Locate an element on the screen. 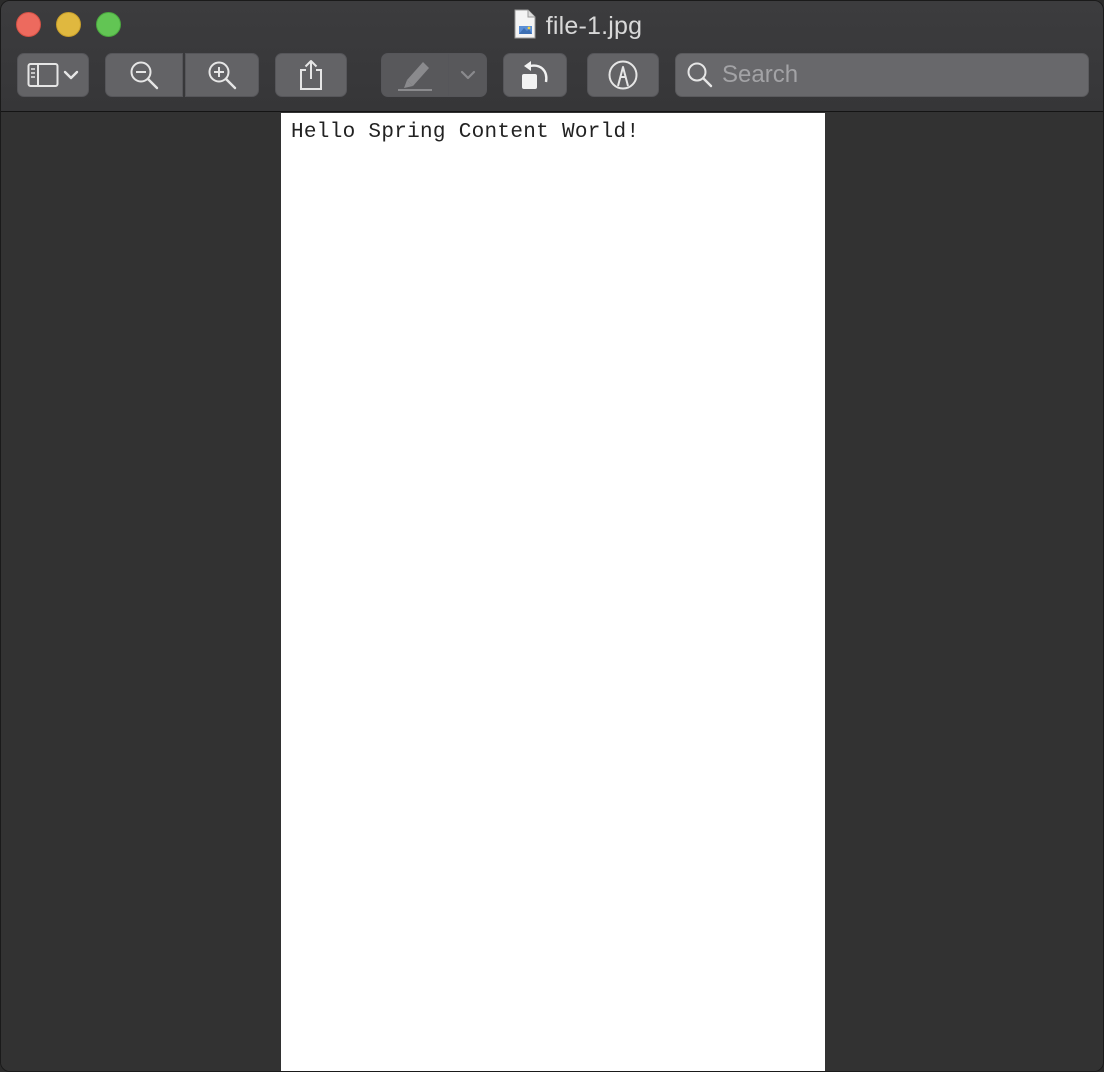 This screenshot has height=1072, width=1104. zoom-in-icon is located at coordinates (222, 75).